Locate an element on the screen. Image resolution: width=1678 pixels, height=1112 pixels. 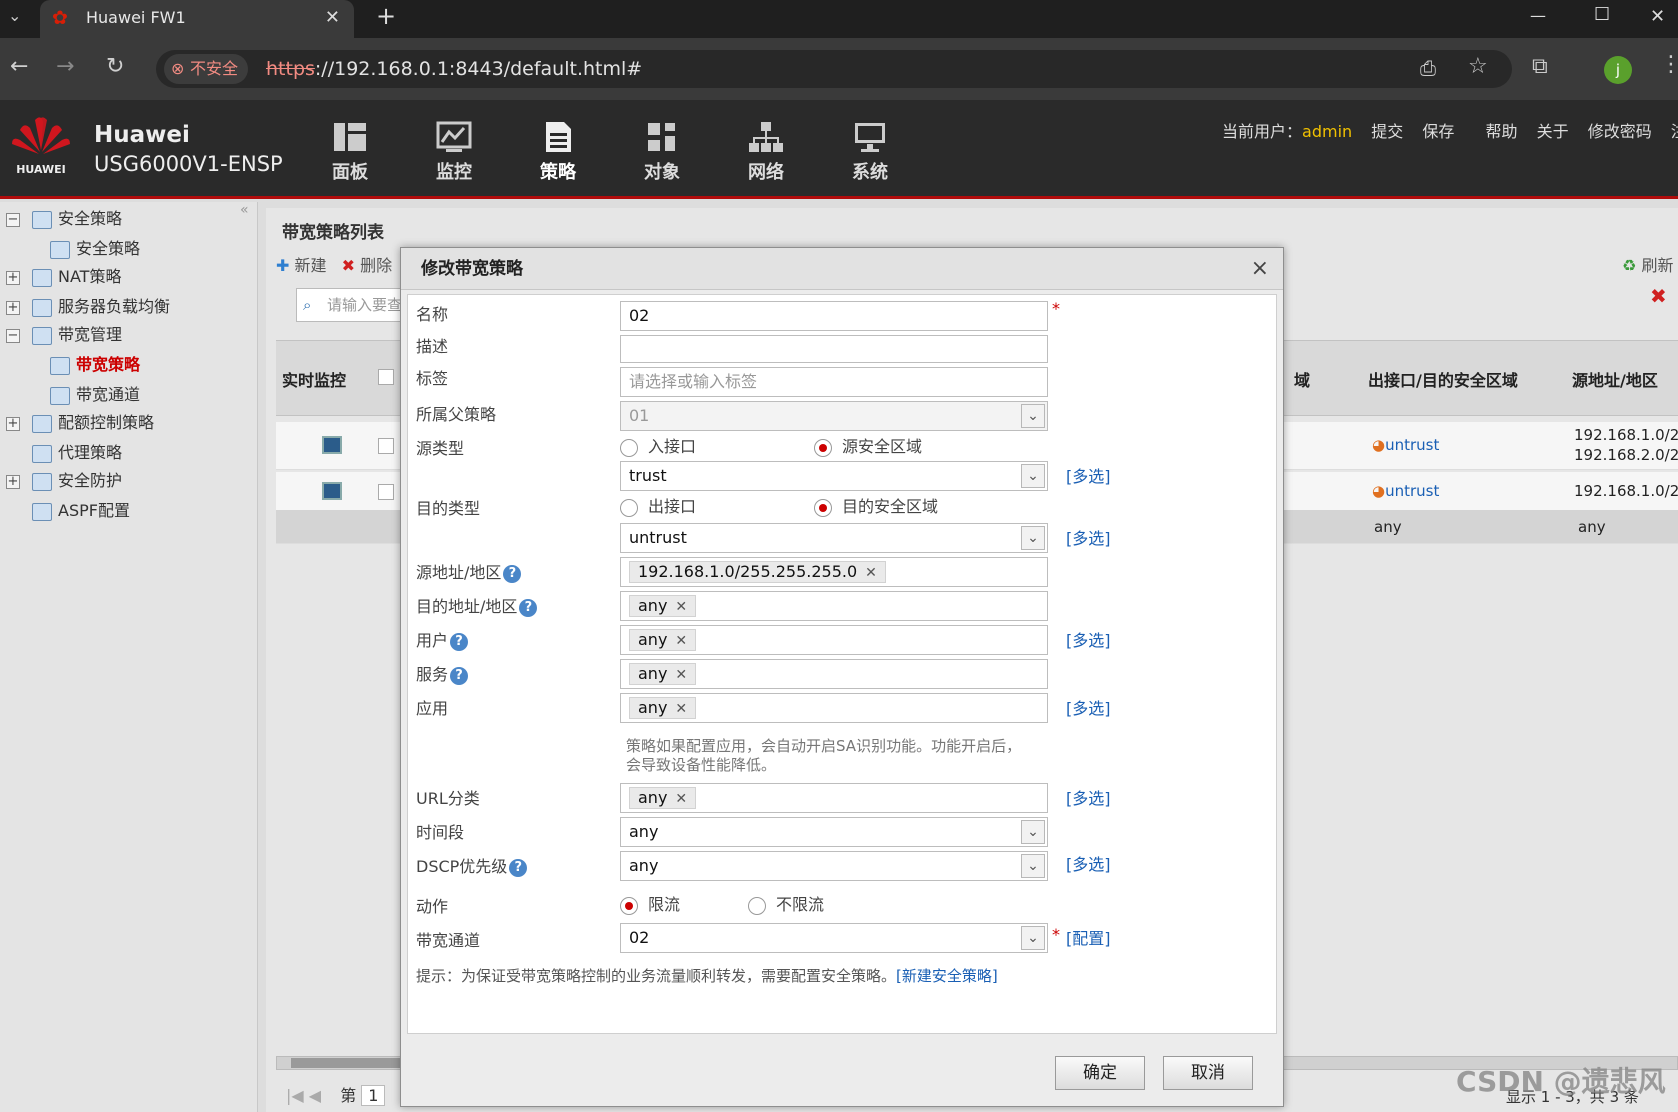
description-input is located at coordinates (834, 349).